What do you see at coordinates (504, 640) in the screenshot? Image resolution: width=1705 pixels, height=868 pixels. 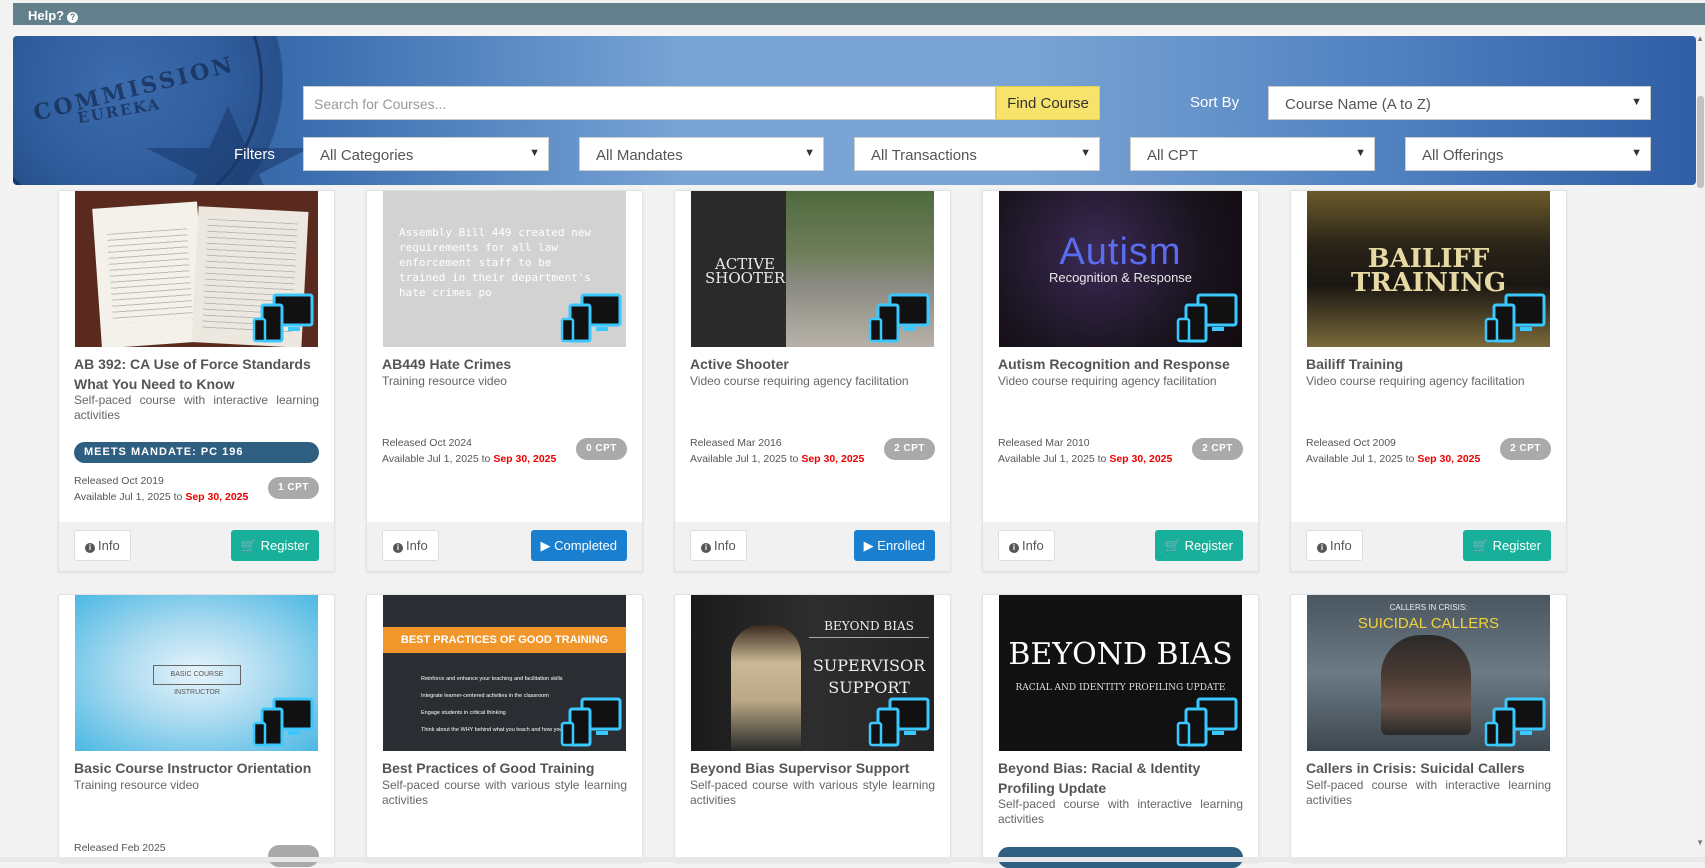 I see `thumbnail-caption: BEST PRACTICES OF GOOD TRAINING` at bounding box center [504, 640].